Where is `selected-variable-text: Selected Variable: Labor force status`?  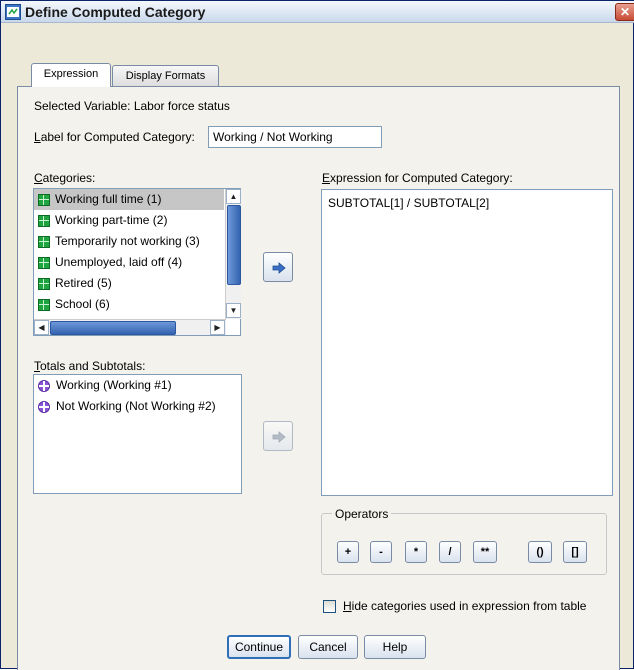
selected-variable-text: Selected Variable: Labor force status is located at coordinates (132, 106).